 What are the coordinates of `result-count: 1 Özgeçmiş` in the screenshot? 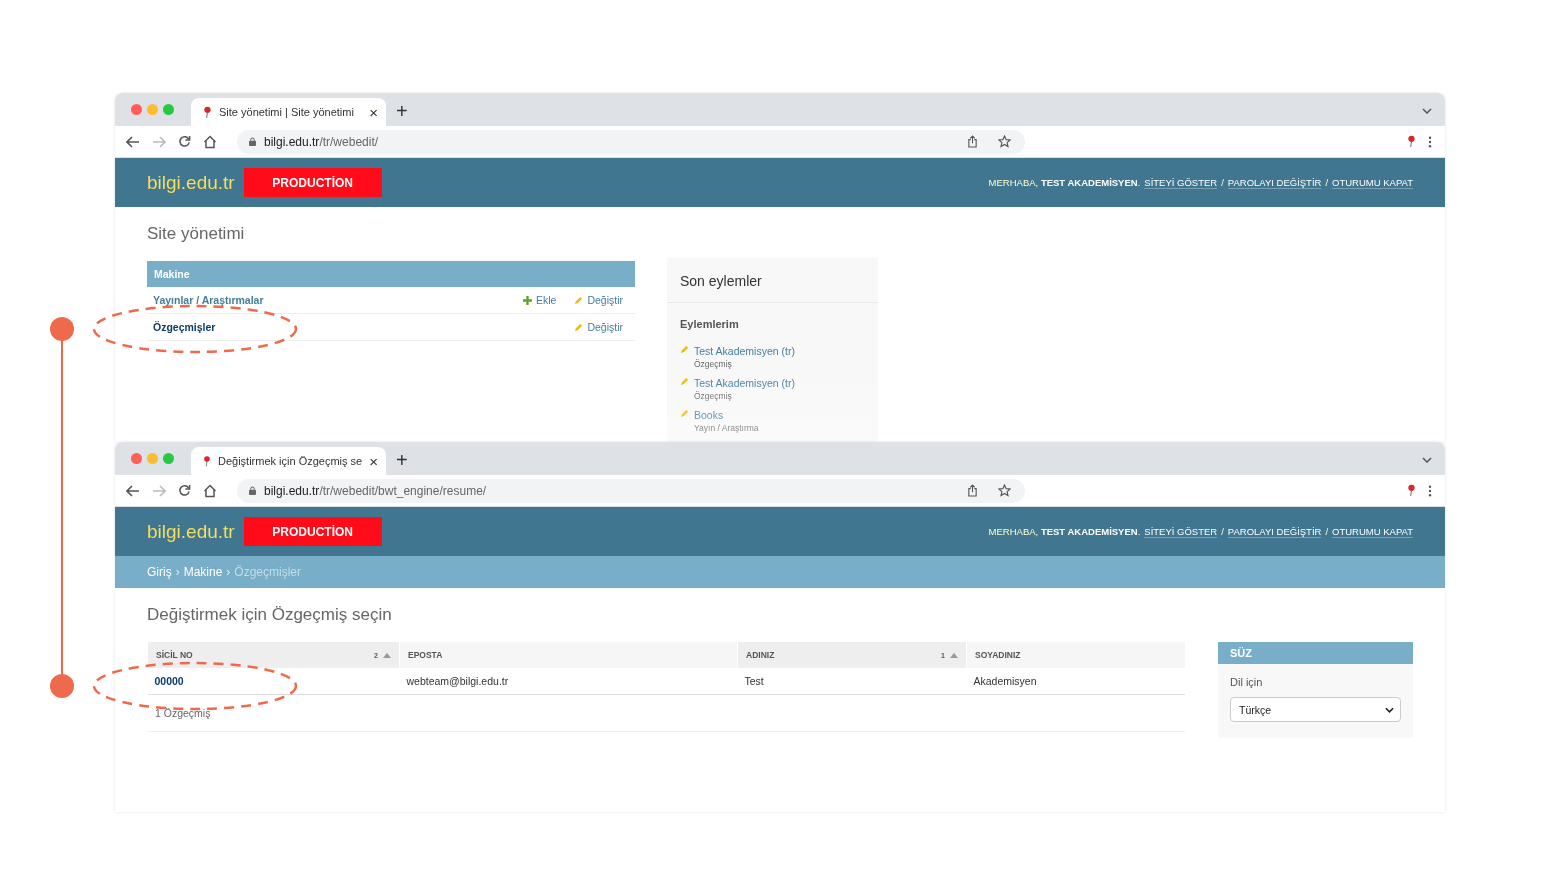 It's located at (183, 713).